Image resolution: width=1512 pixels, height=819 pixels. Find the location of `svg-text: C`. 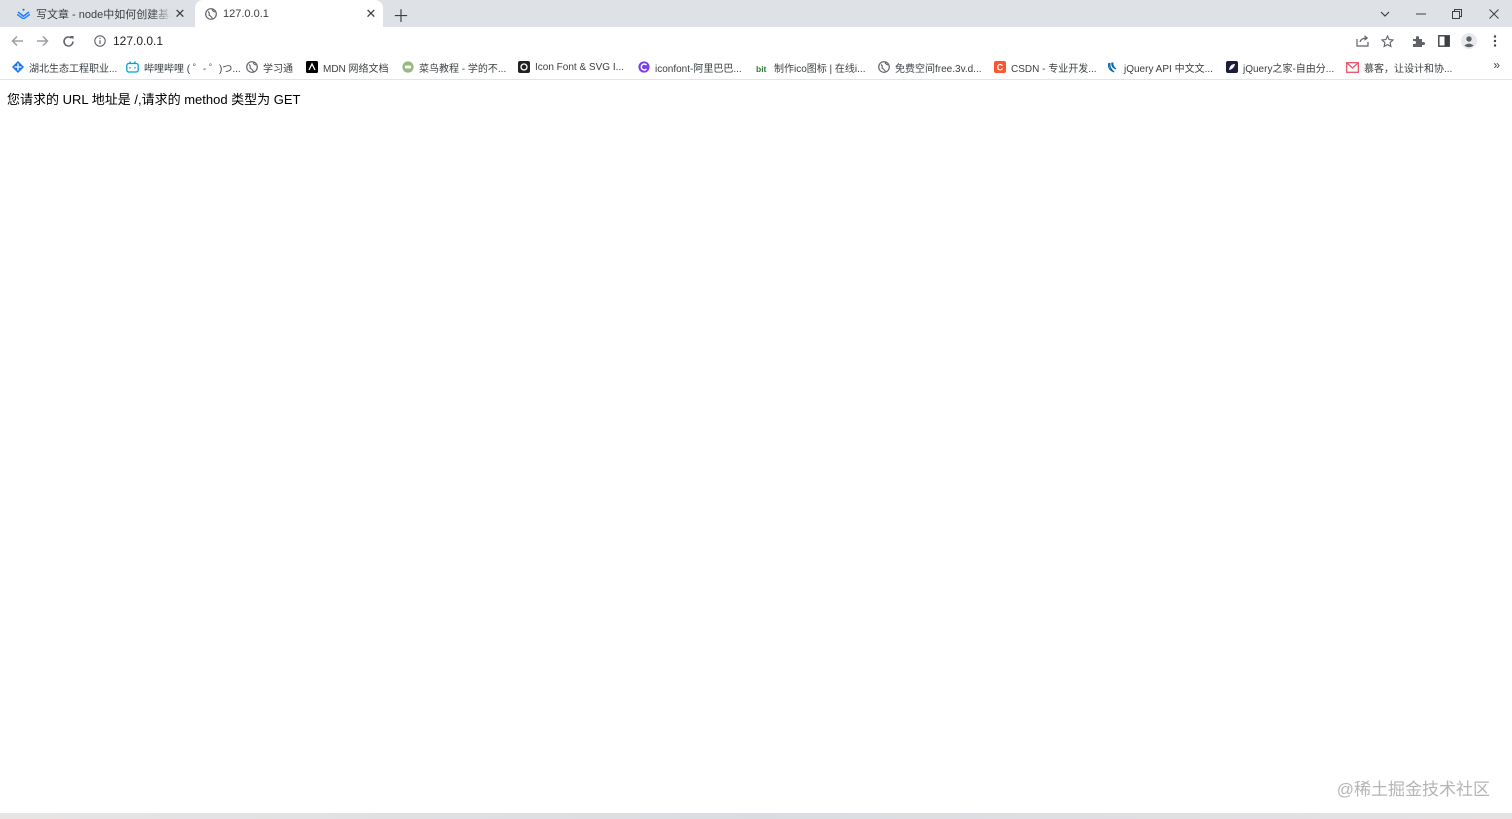

svg-text: C is located at coordinates (999, 68).